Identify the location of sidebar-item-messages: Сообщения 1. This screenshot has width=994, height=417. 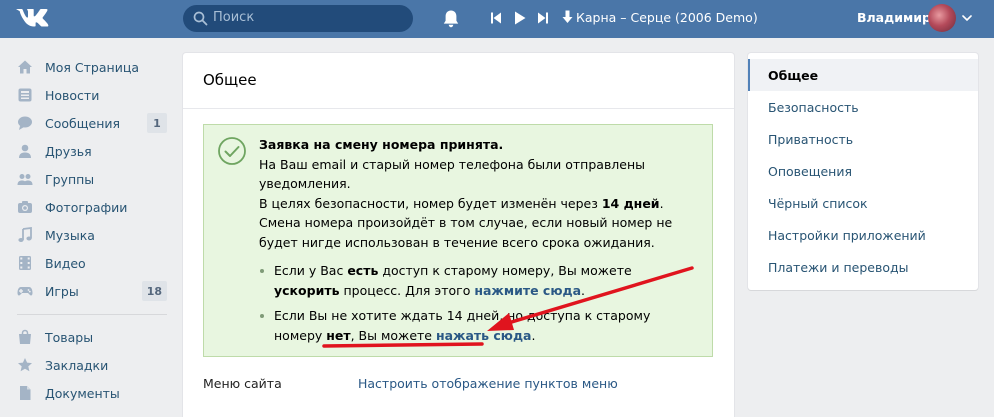
(92, 123).